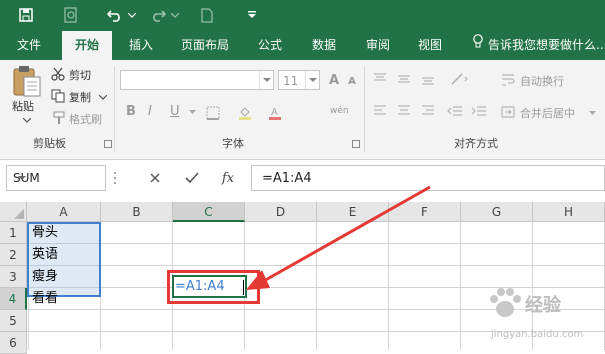 The height and width of the screenshot is (354, 605). I want to click on watermark: 经验 jingyan.baidu.com, so click(545, 316).